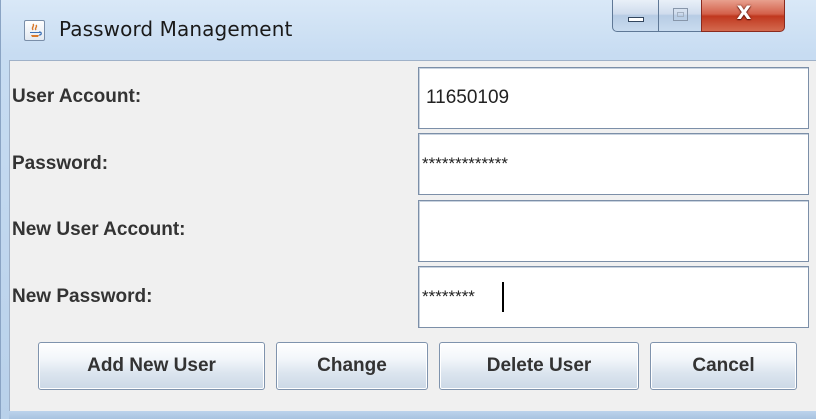 The image size is (816, 419). What do you see at coordinates (613, 297) in the screenshot?
I see `new-password-field` at bounding box center [613, 297].